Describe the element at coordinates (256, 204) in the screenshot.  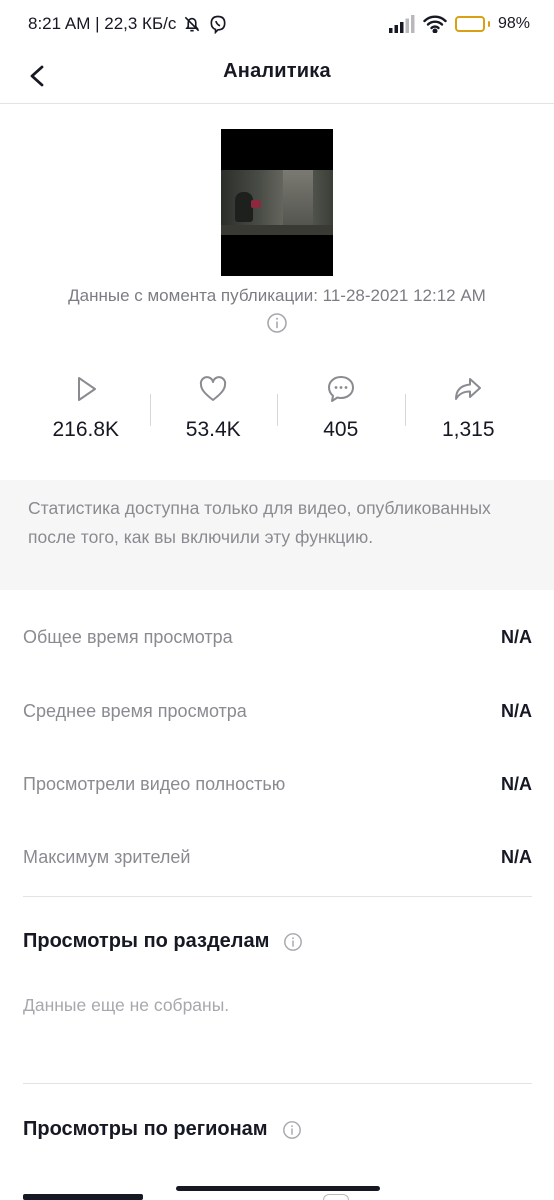
I see `scene-shirt` at that location.